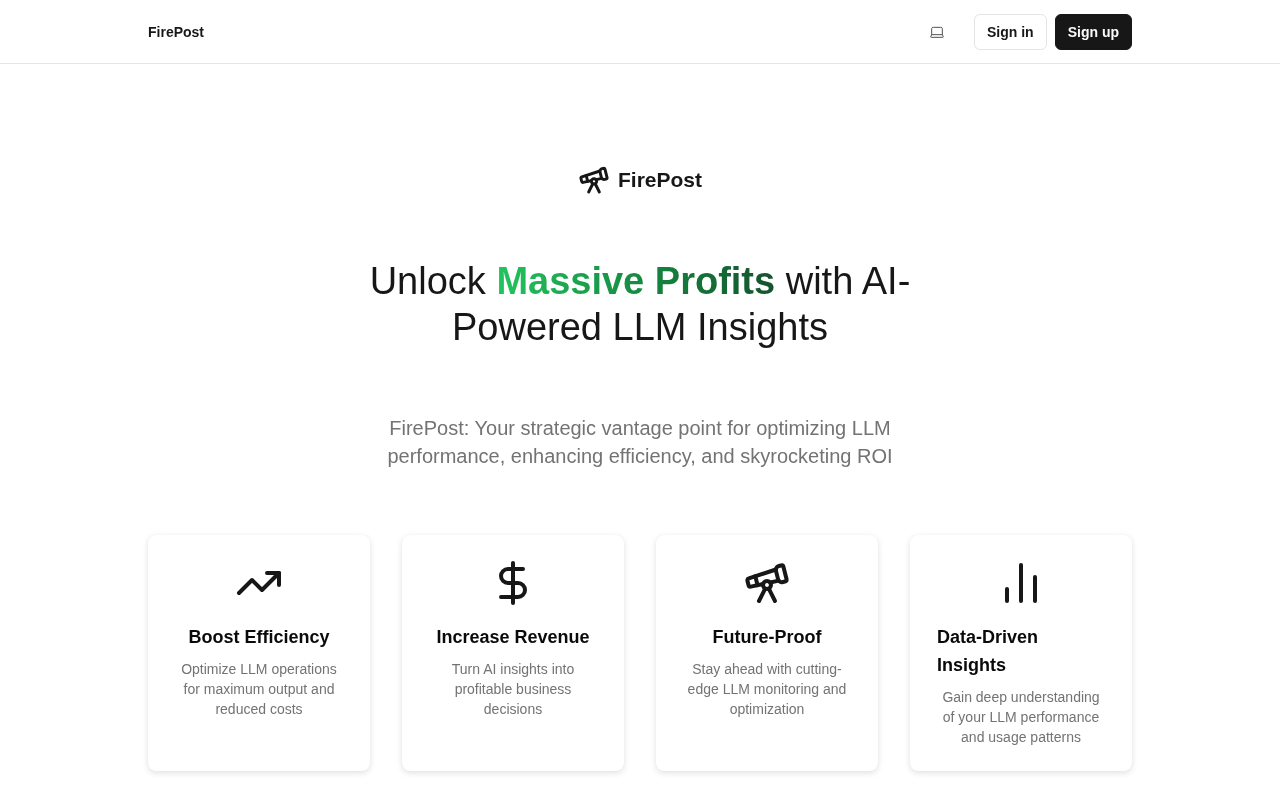 This screenshot has height=800, width=1280. I want to click on feature-description: Gain deep understanding of your LLM performance and usage patterns, so click(1021, 717).